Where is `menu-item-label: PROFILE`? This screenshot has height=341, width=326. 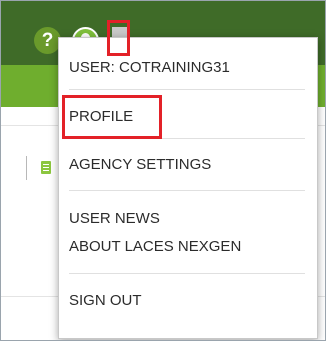 menu-item-label: PROFILE is located at coordinates (101, 116).